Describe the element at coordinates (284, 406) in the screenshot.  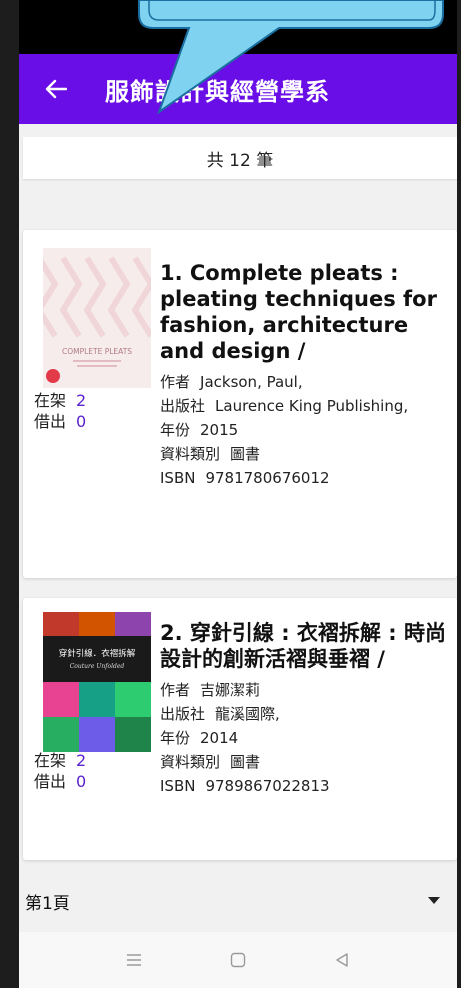
I see `book-publisher: 出版社 Laurence King Publishing,` at that location.